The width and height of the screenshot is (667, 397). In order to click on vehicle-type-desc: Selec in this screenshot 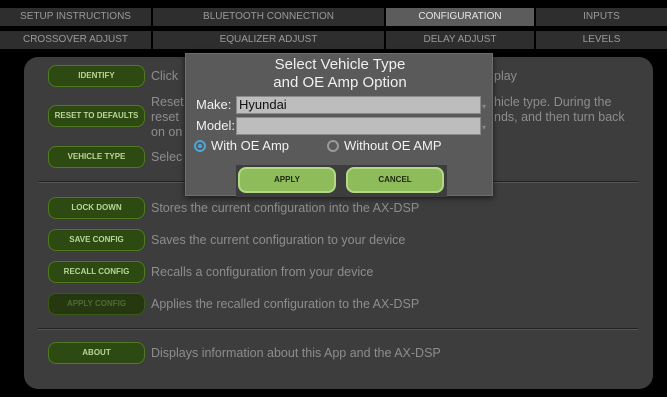, I will do `click(167, 157)`.